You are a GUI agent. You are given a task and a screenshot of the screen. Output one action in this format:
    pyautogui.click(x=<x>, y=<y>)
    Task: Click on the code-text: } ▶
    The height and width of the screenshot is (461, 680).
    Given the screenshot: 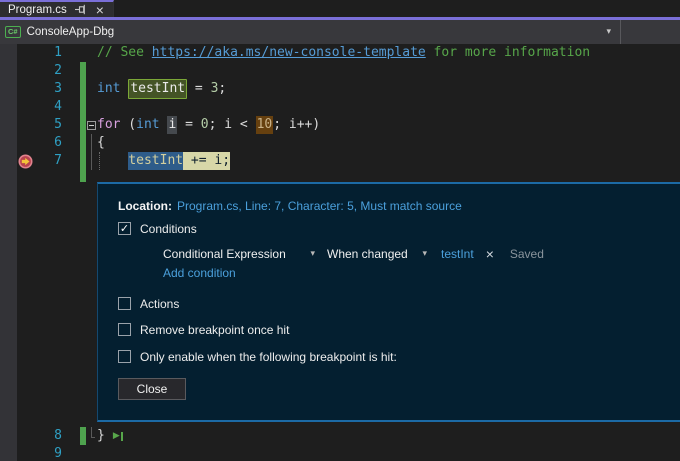 What is the action you would take?
    pyautogui.click(x=388, y=436)
    